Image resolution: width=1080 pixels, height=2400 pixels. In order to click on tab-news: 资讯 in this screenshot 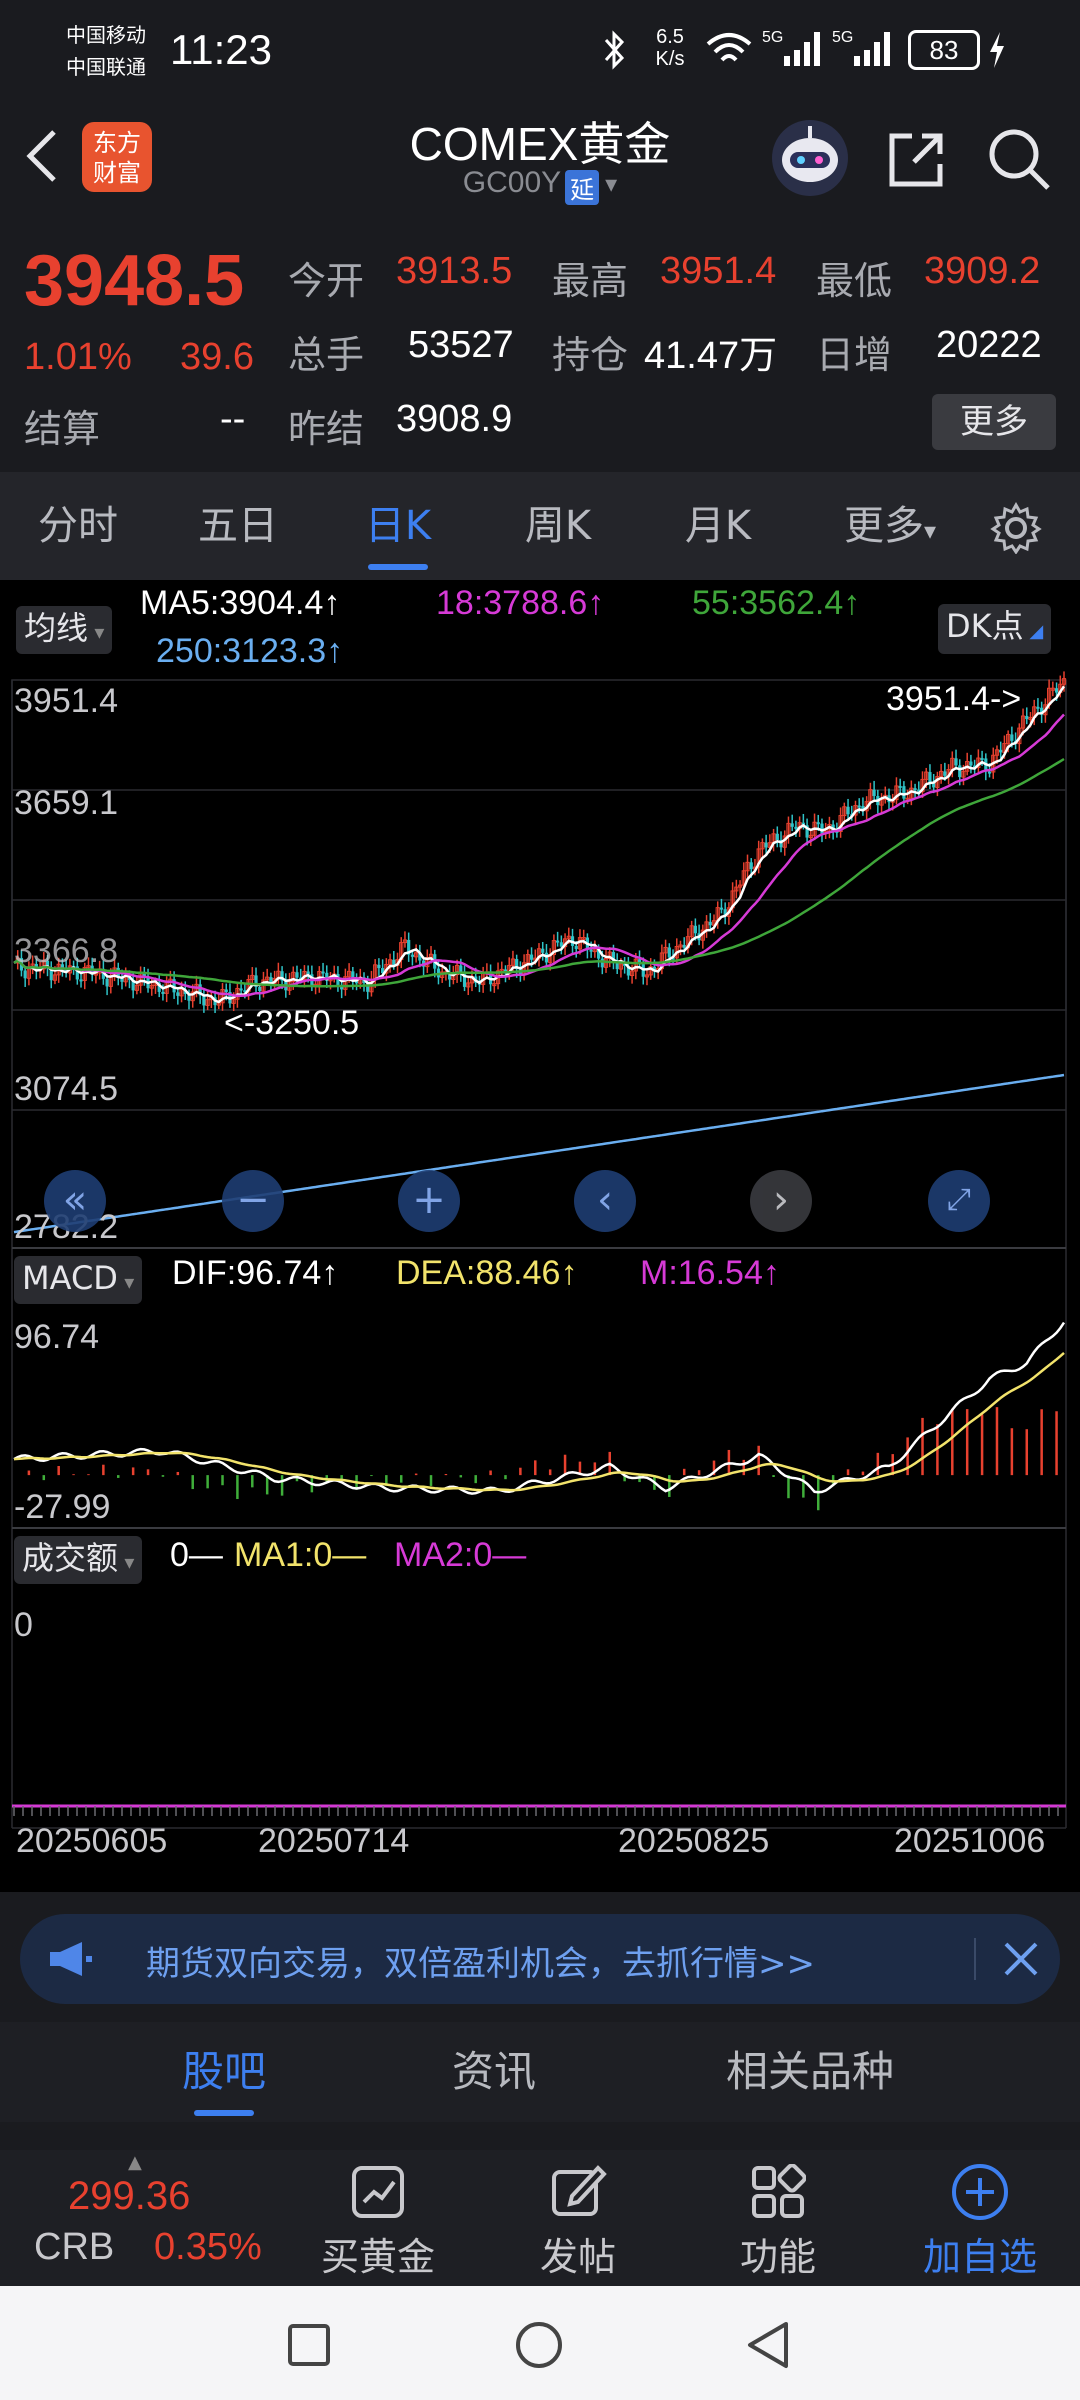, I will do `click(494, 2072)`.